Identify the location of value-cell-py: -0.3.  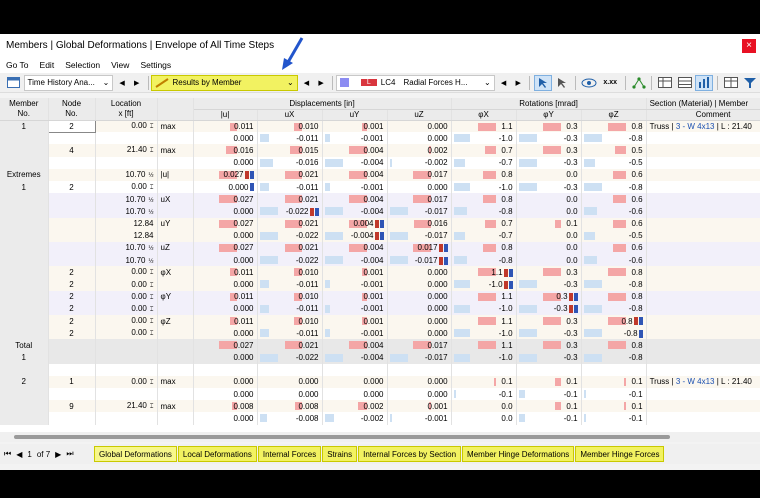
(549, 162).